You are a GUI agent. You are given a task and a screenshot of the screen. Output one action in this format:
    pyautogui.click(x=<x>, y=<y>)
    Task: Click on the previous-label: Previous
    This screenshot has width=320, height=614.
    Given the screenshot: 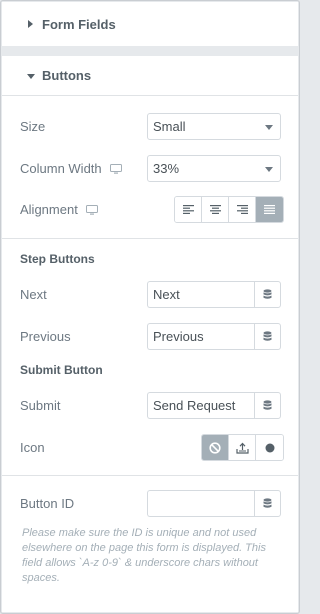 What is the action you would take?
    pyautogui.click(x=45, y=336)
    